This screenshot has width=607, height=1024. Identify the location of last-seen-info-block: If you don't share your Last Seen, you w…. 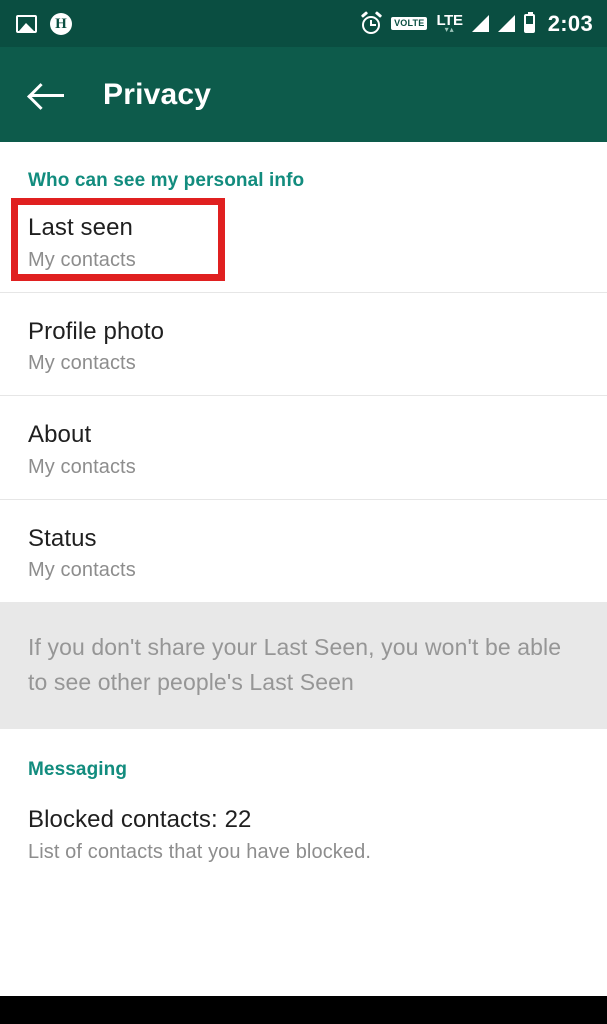
(303, 666).